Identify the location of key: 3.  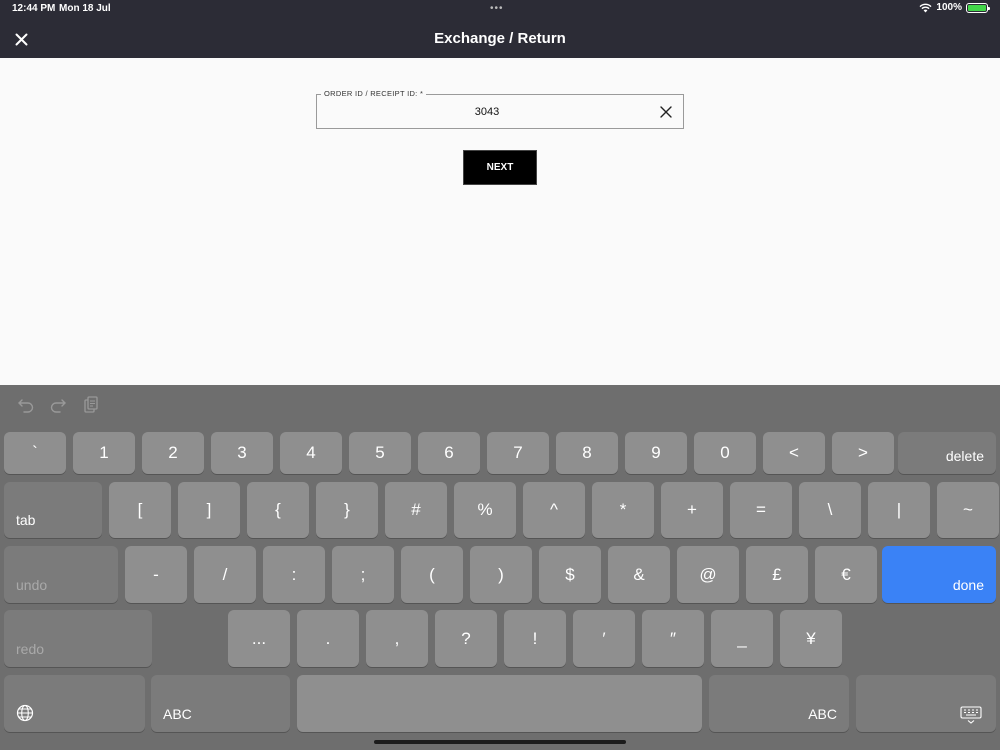
(242, 453).